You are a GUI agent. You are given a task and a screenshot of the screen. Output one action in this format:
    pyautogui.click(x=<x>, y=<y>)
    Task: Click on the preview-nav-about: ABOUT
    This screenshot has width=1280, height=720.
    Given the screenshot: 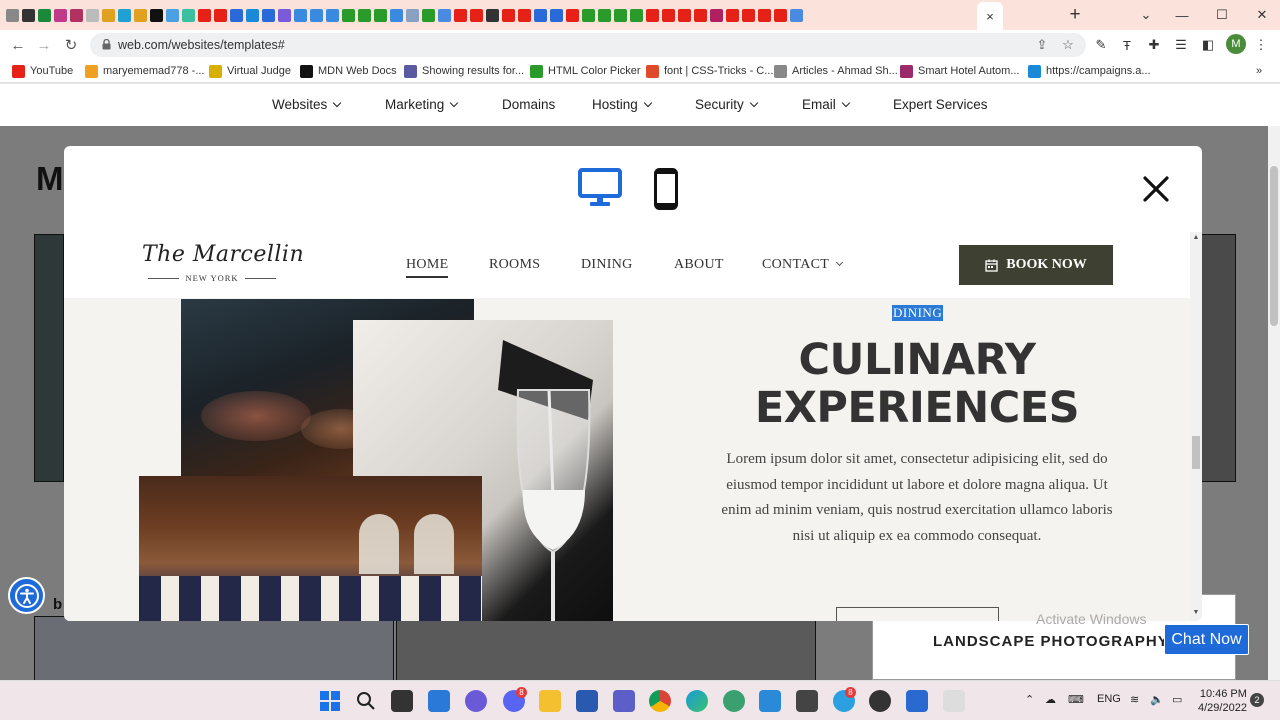 What is the action you would take?
    pyautogui.click(x=699, y=265)
    